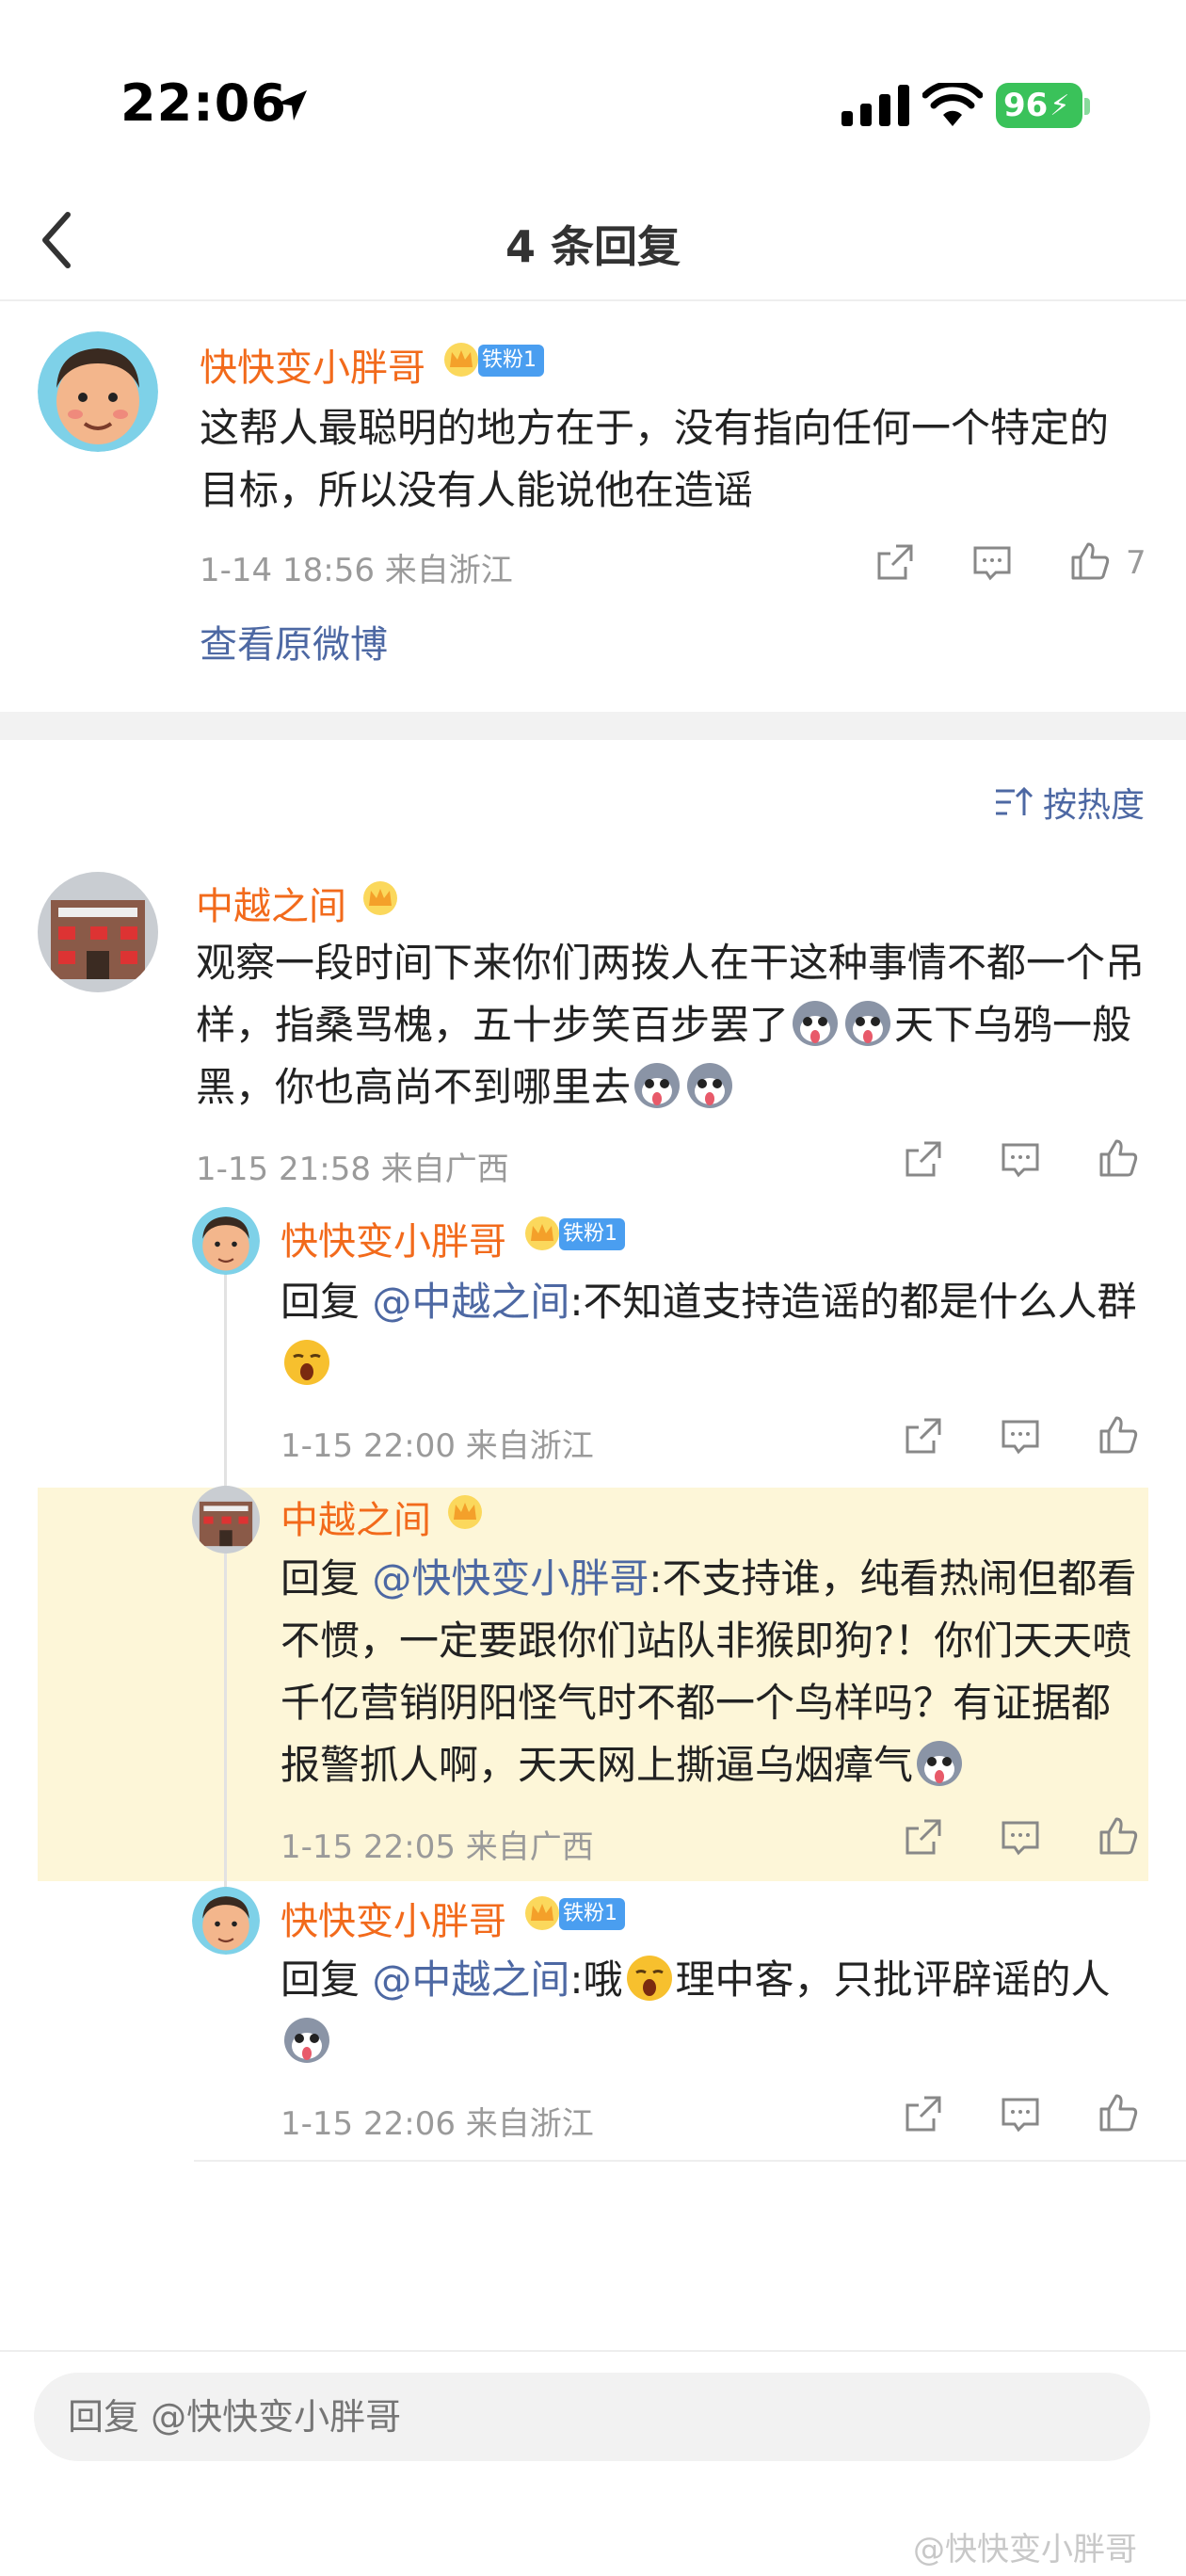 This screenshot has width=1186, height=2576. What do you see at coordinates (1087, 106) in the screenshot?
I see `battery-cap` at bounding box center [1087, 106].